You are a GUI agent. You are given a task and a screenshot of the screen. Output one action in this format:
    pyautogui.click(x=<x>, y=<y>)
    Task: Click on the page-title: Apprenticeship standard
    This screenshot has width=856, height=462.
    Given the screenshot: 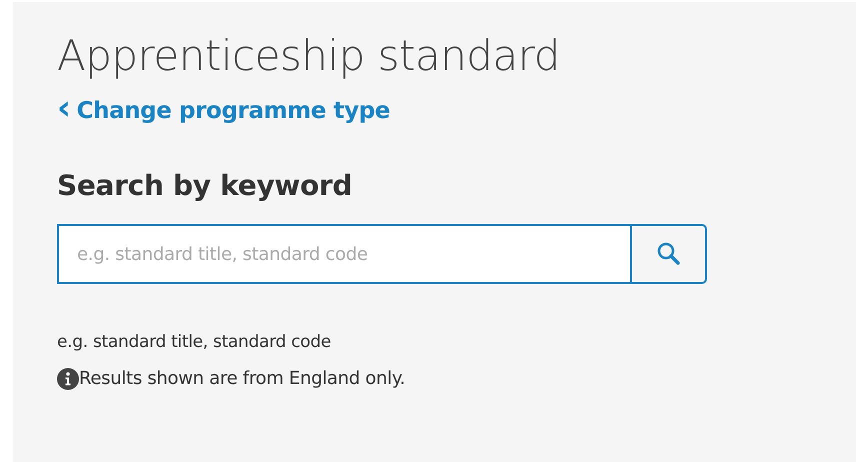 What is the action you would take?
    pyautogui.click(x=309, y=56)
    